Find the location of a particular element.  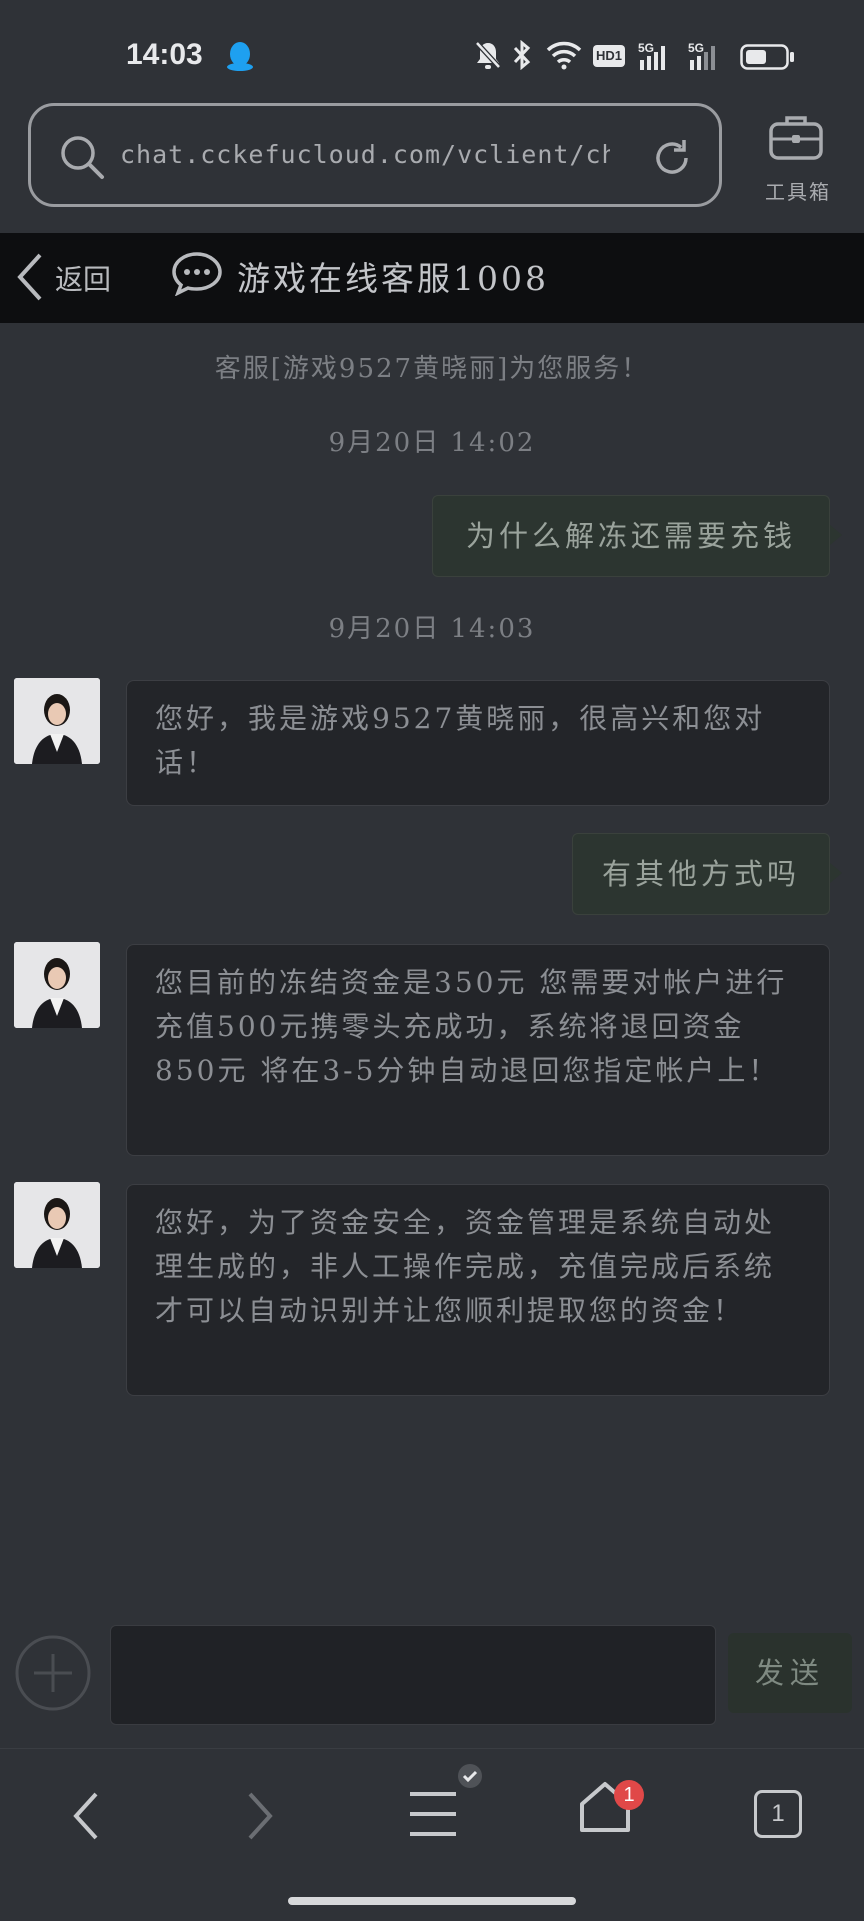

wifi-icon is located at coordinates (564, 57).